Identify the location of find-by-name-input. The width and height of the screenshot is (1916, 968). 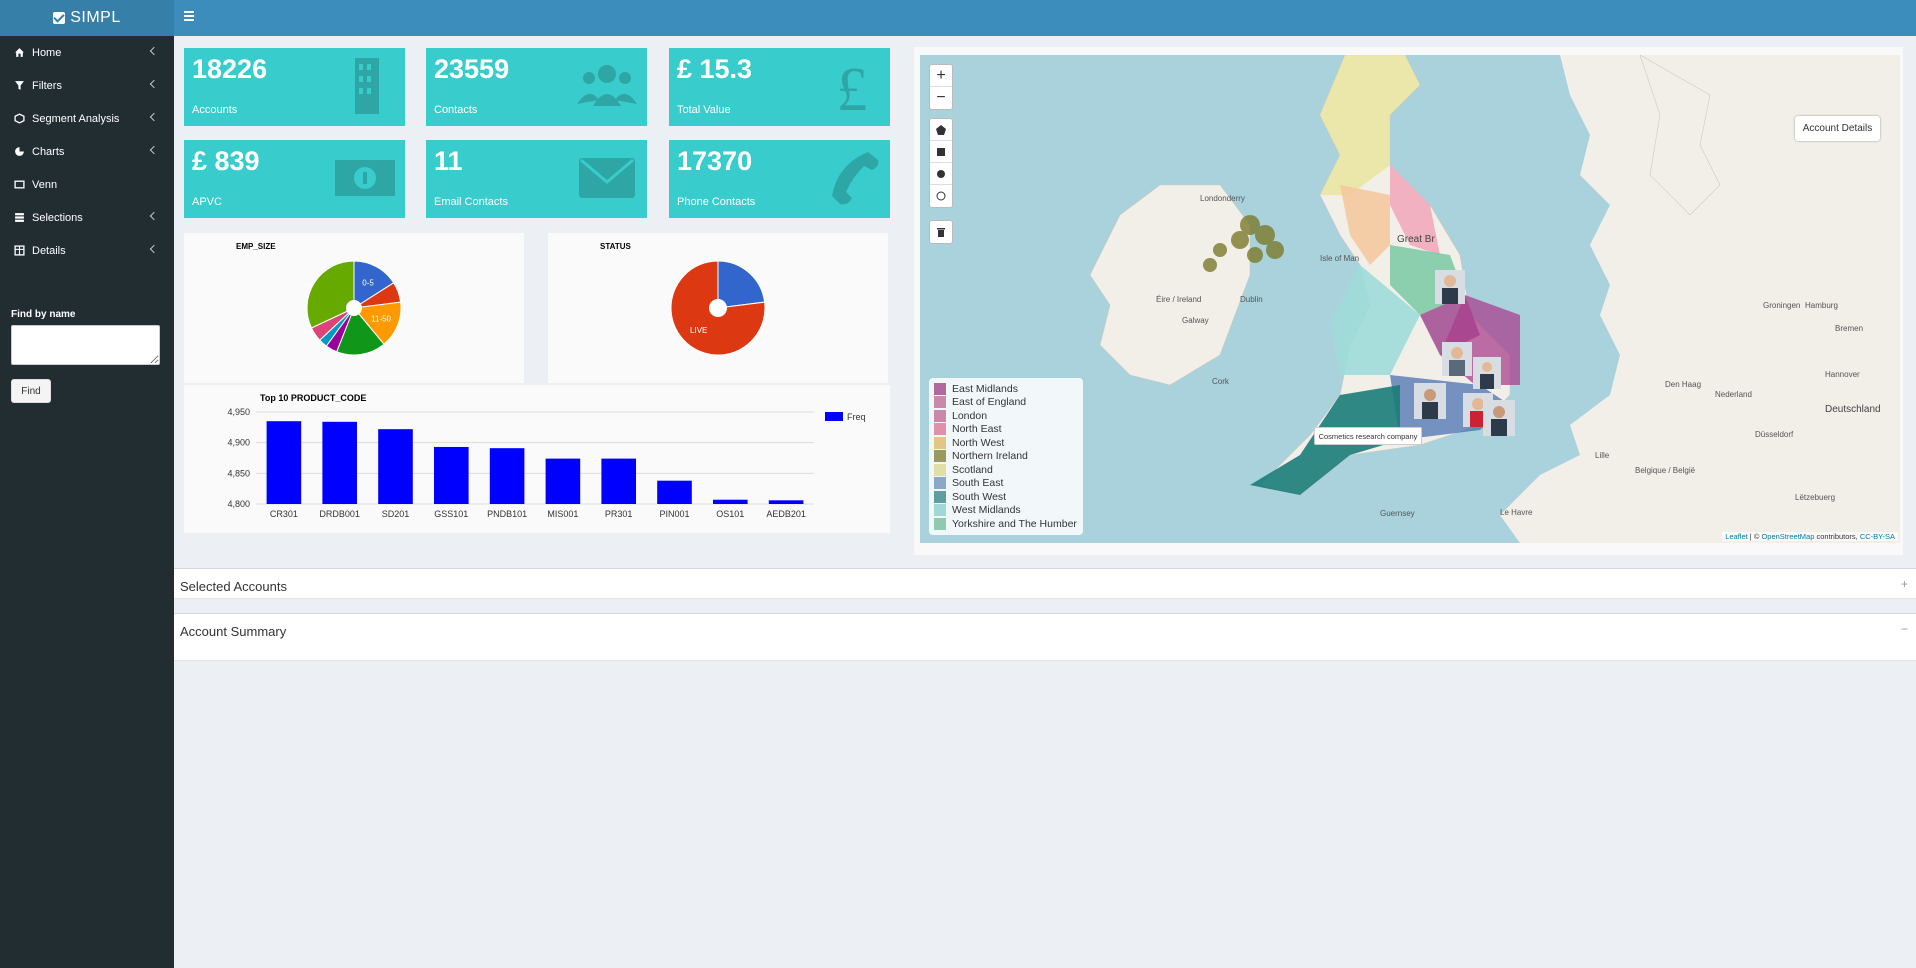
(85, 345).